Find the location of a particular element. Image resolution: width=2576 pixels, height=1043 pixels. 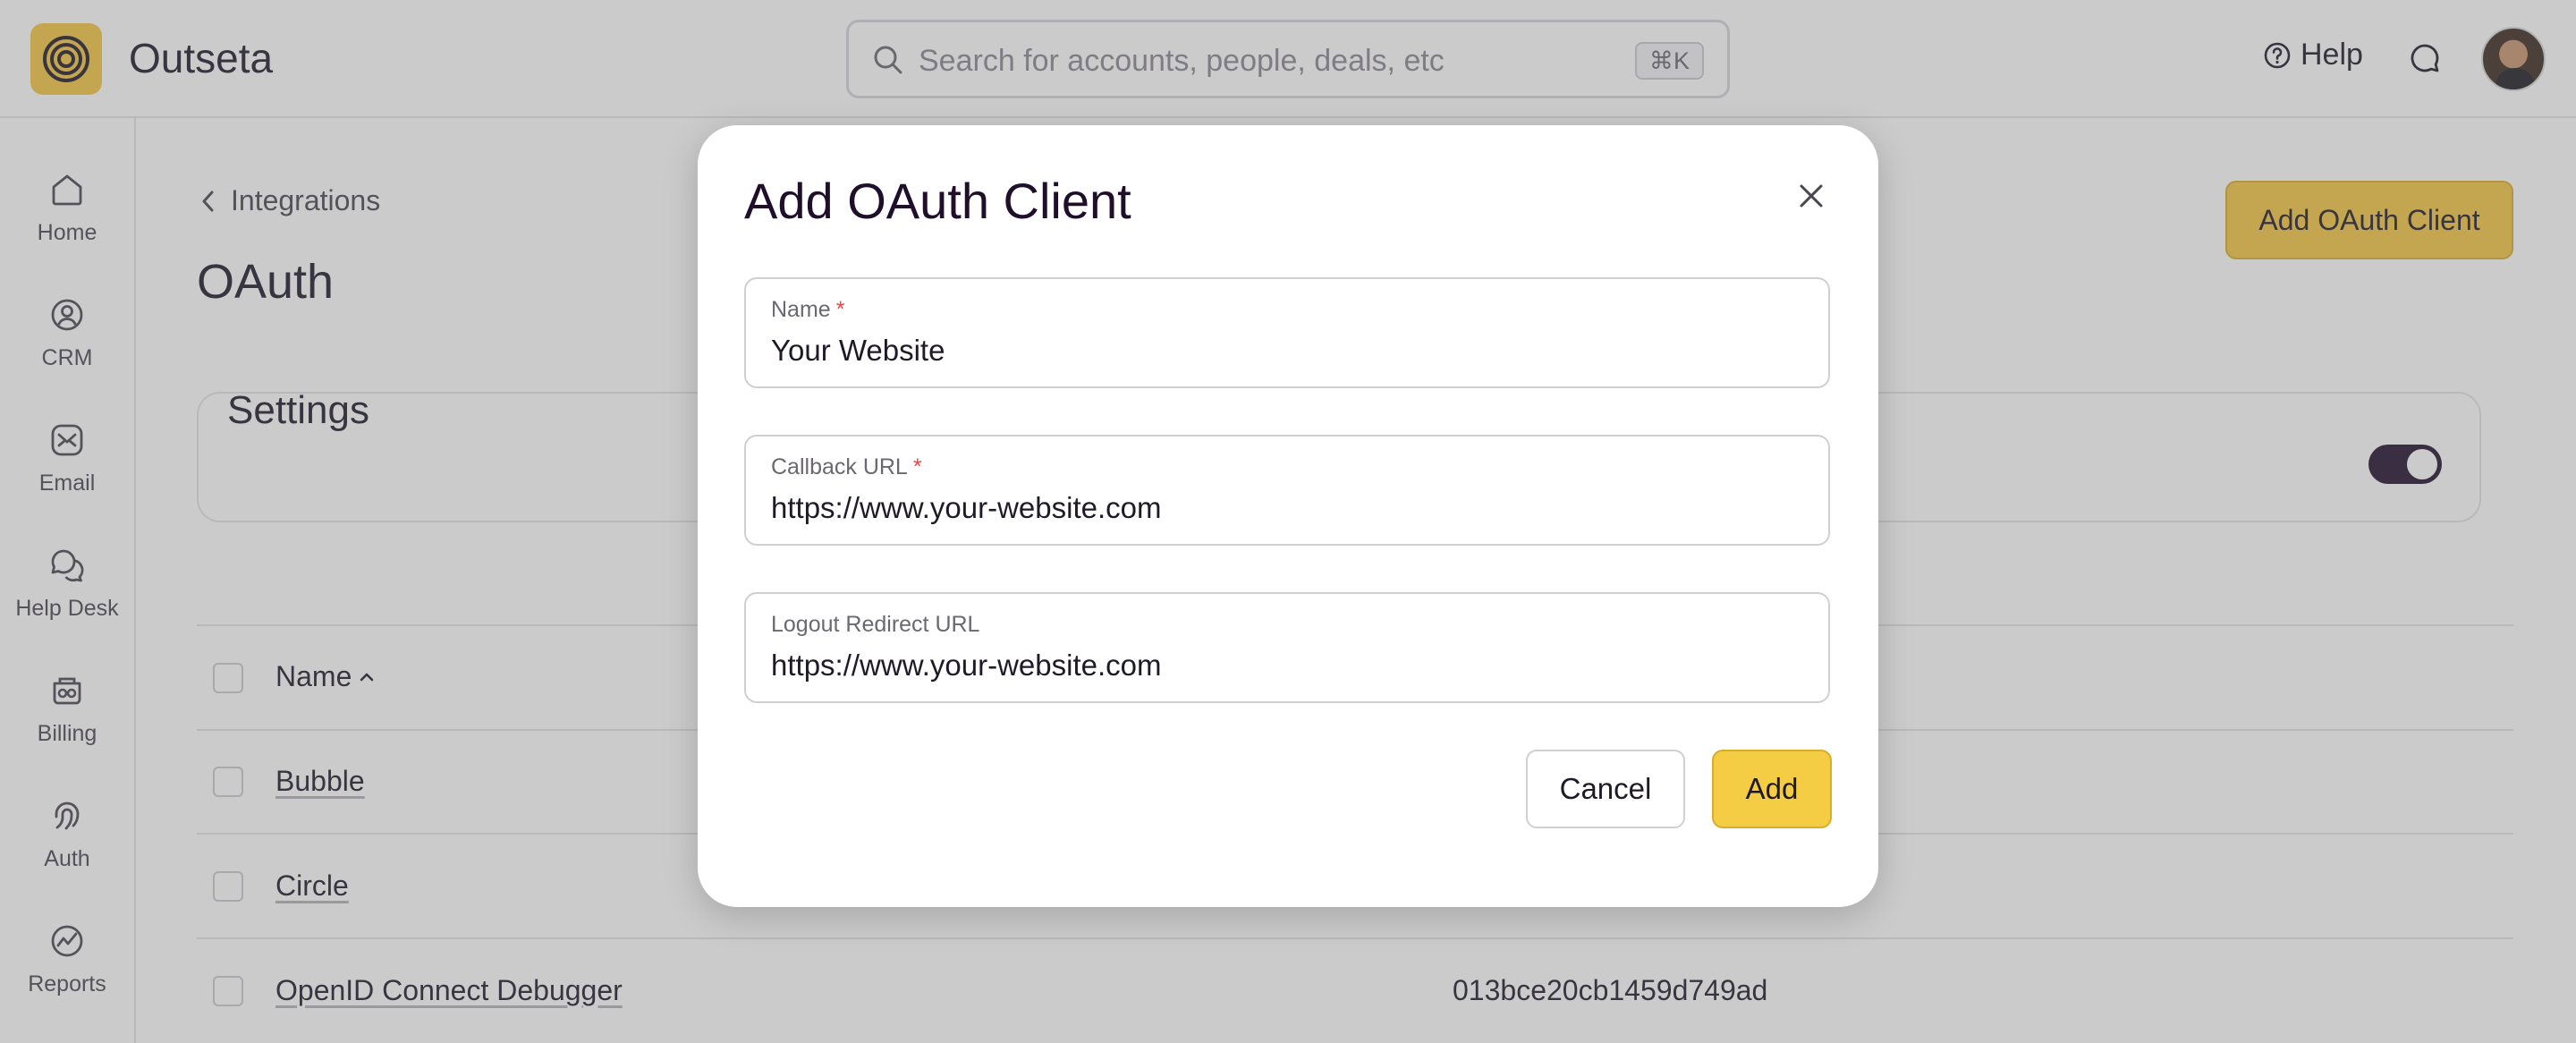

close-dialog-button is located at coordinates (1811, 195).